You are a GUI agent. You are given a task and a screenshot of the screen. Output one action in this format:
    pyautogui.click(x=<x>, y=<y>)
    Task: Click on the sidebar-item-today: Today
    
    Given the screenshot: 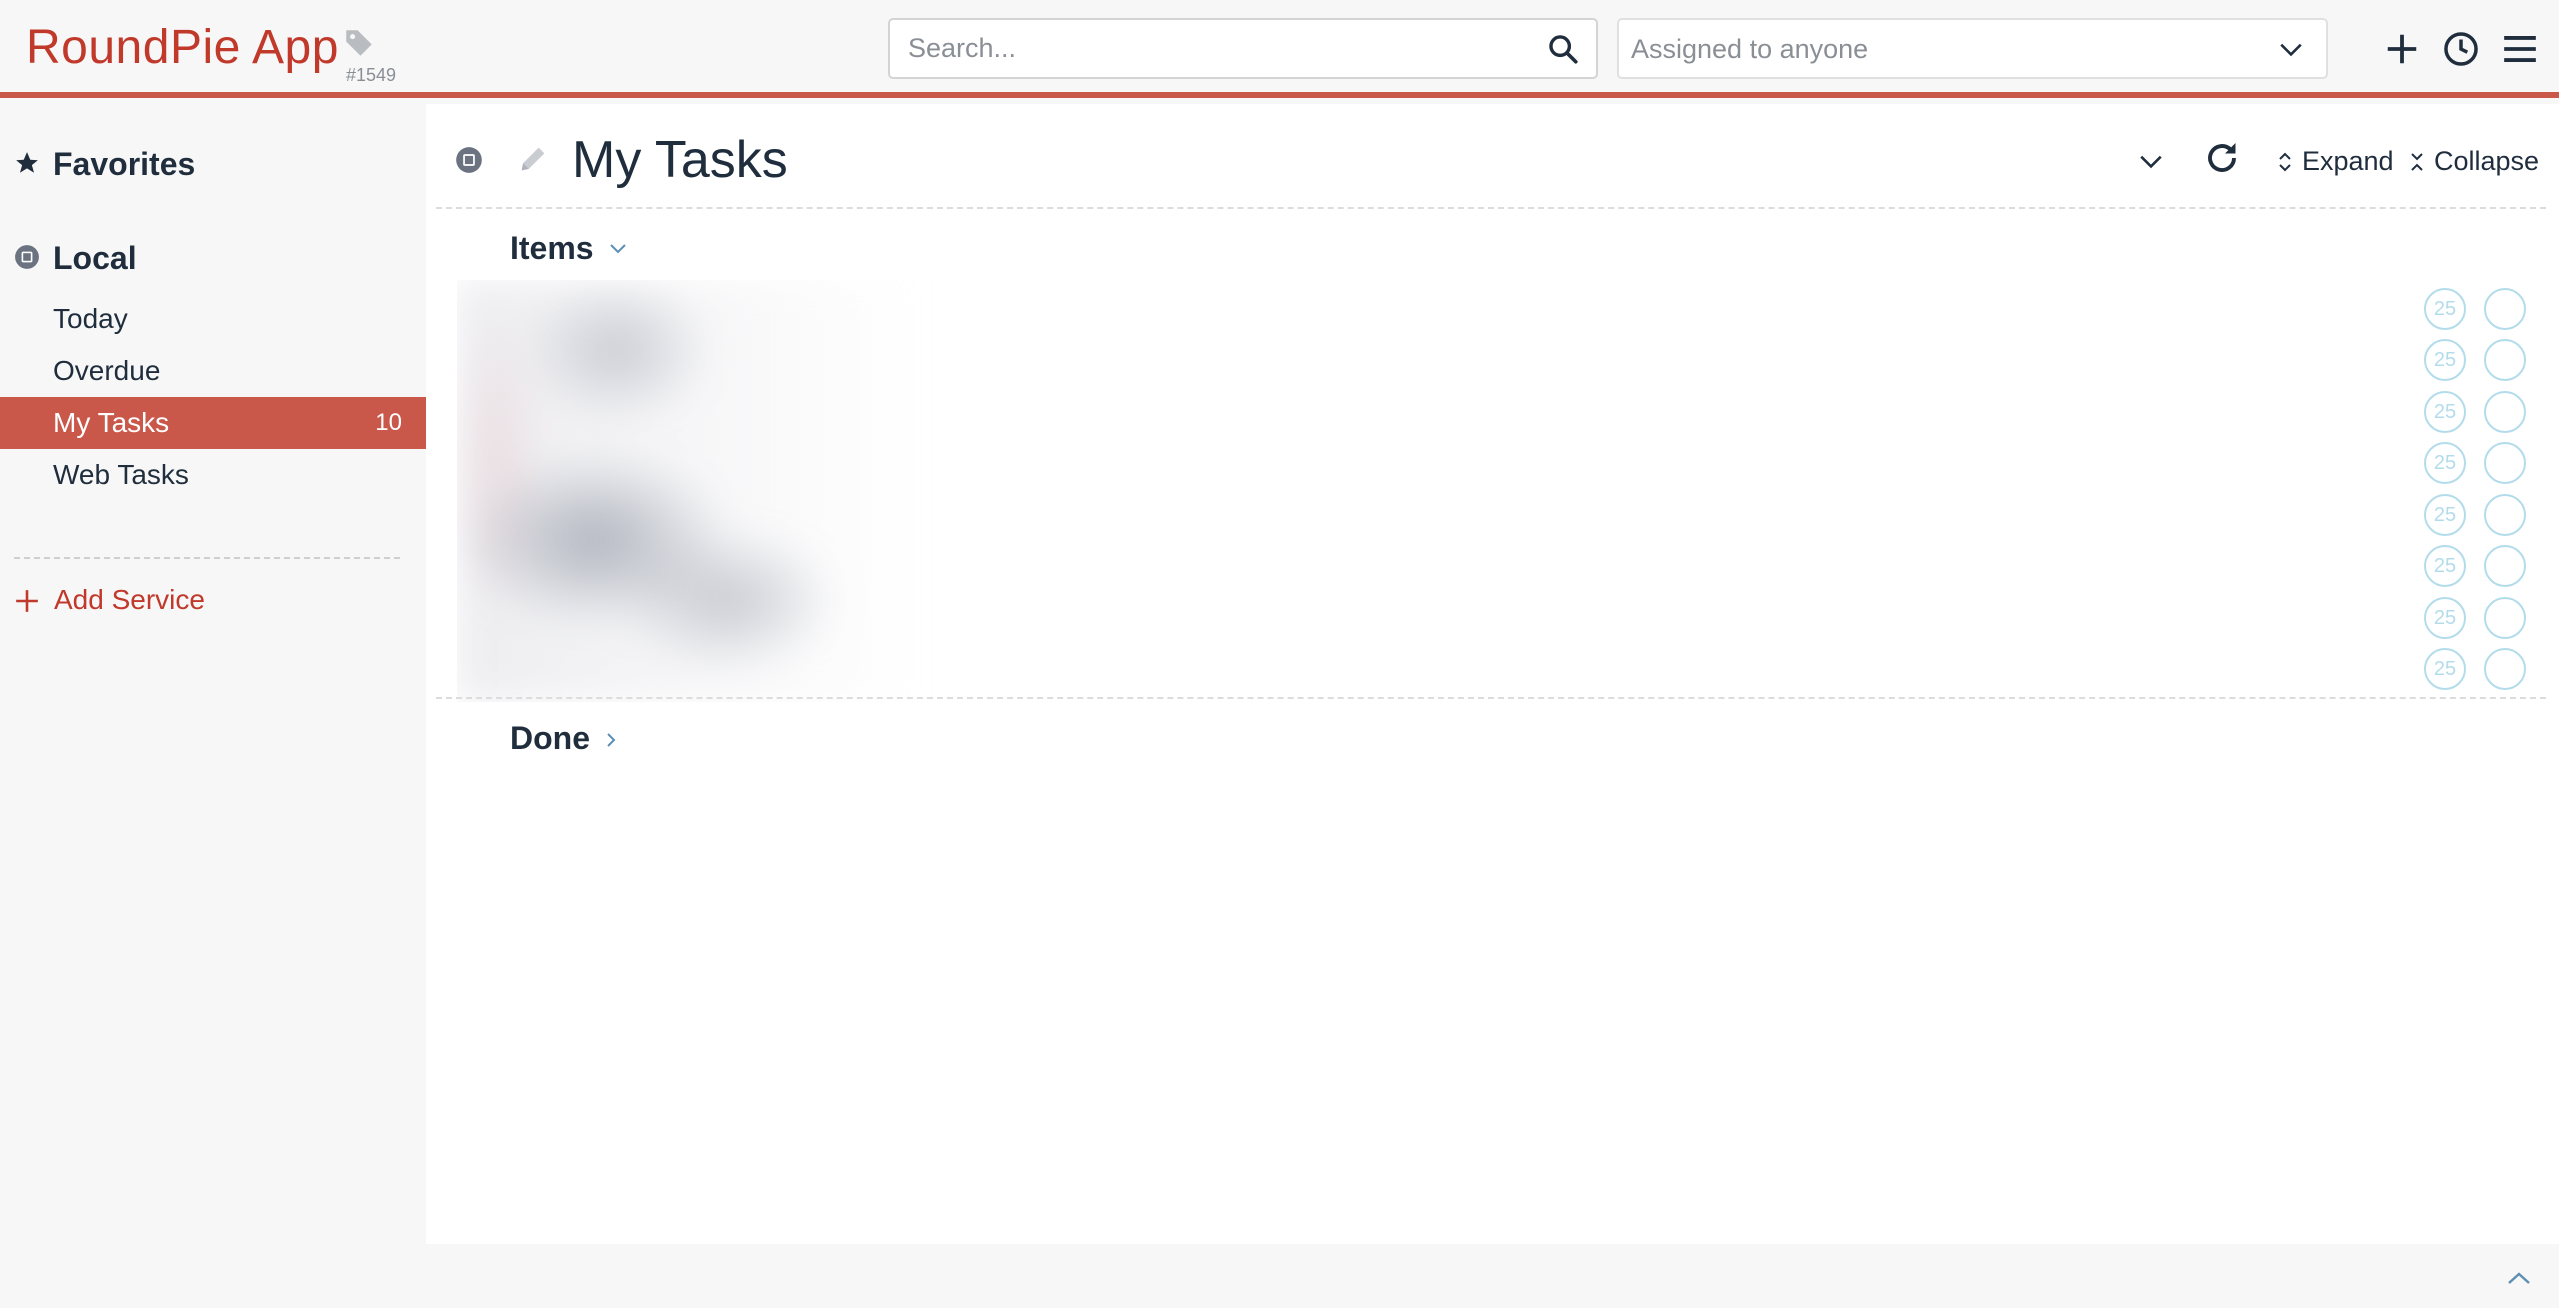 What is the action you would take?
    pyautogui.click(x=213, y=319)
    